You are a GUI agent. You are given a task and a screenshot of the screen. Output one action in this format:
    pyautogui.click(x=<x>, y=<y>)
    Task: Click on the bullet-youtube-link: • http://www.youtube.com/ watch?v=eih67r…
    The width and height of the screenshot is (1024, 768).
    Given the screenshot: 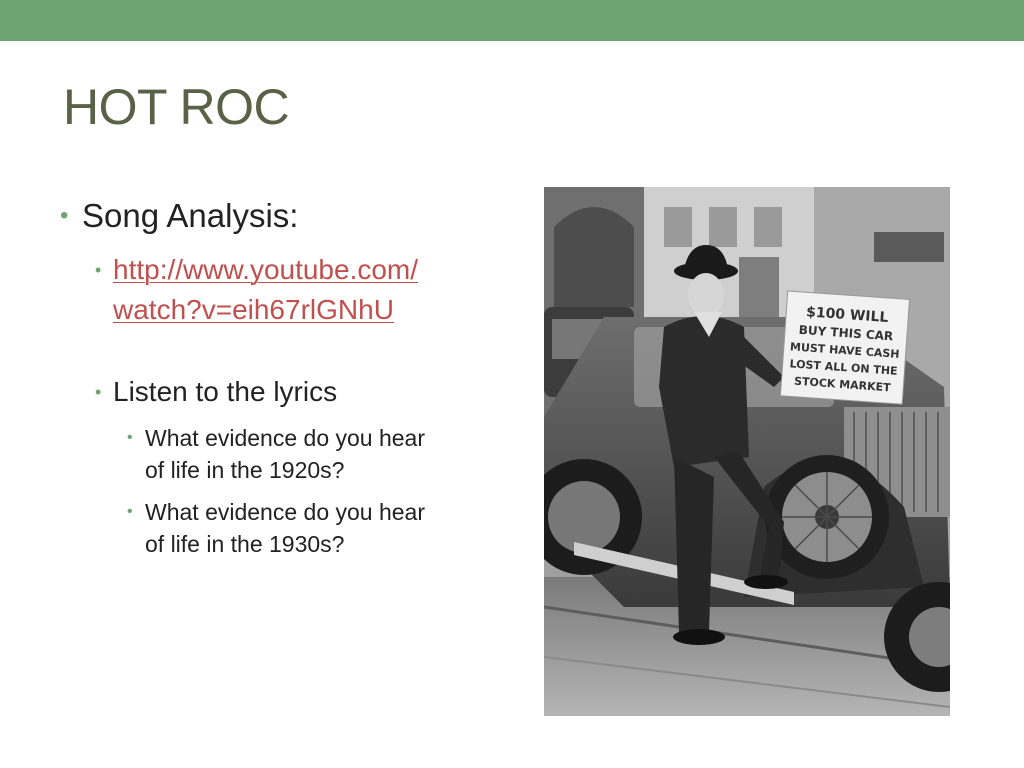 What is the action you would take?
    pyautogui.click(x=280, y=290)
    